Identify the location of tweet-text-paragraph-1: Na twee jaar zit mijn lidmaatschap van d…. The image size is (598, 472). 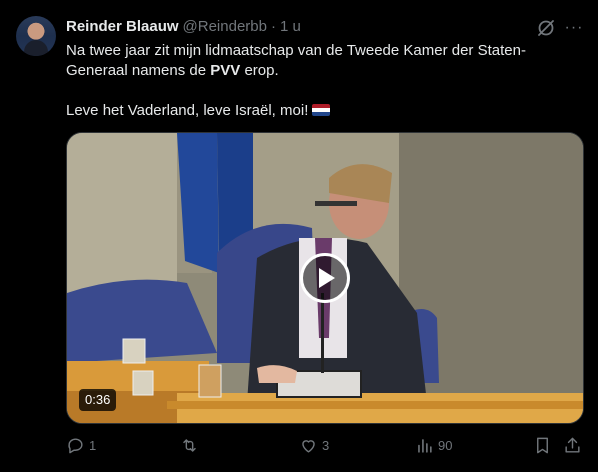
(323, 61).